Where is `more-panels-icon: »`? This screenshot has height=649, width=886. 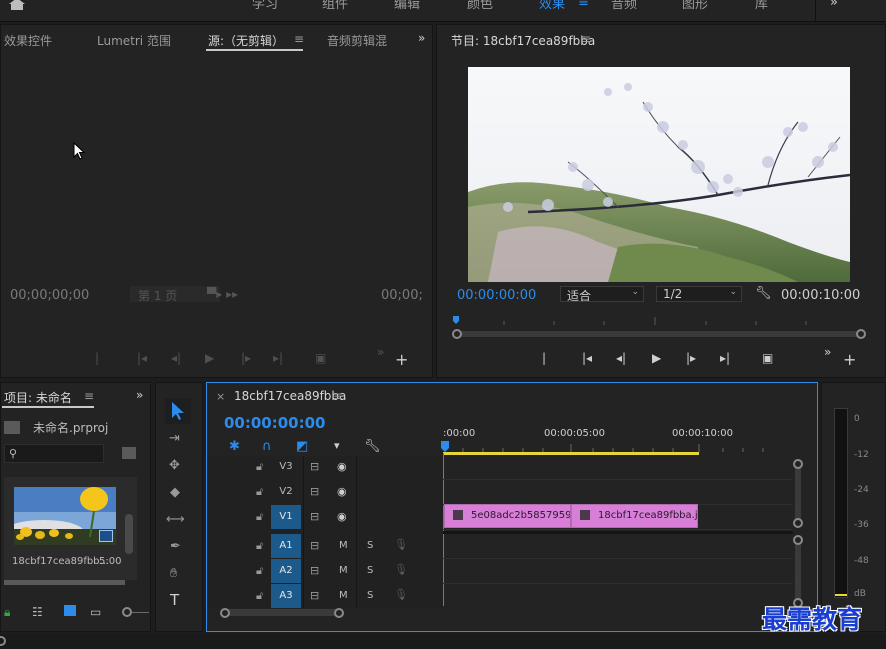 more-panels-icon: » is located at coordinates (139, 395).